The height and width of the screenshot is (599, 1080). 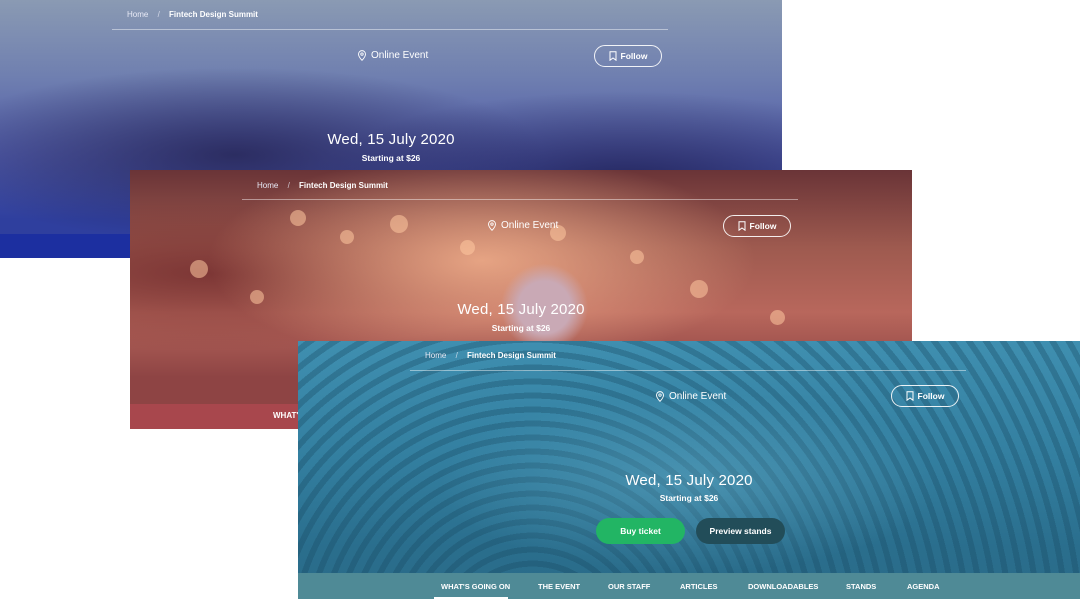 I want to click on preview-stands-button: Preview stands, so click(x=740, y=531).